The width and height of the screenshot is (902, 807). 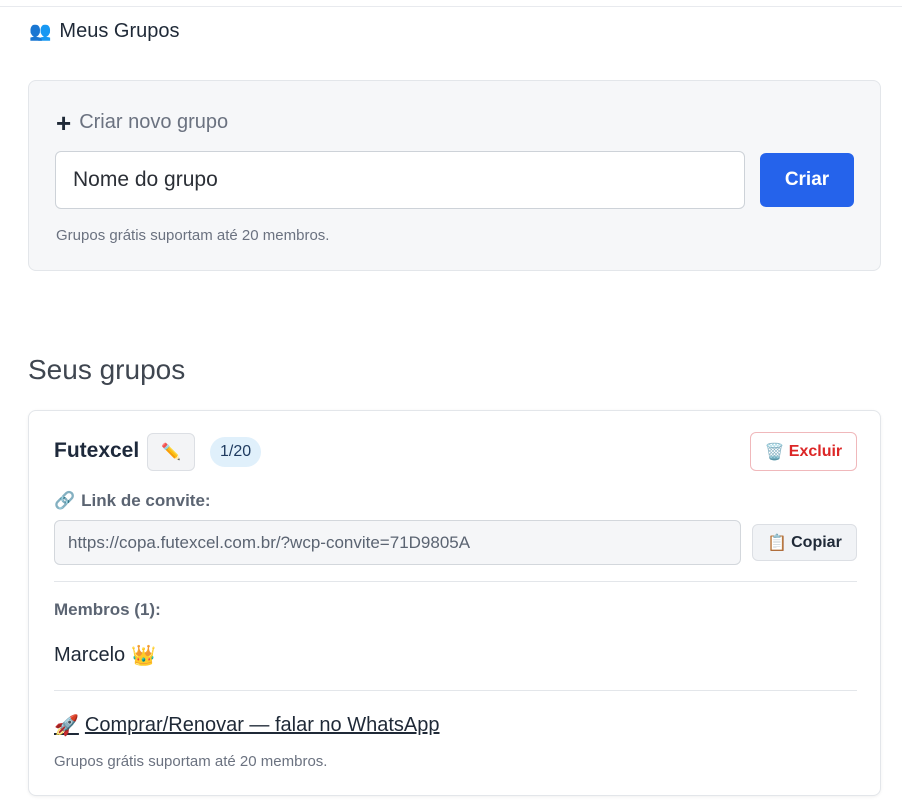 What do you see at coordinates (64, 122) in the screenshot?
I see `plus-icon: +` at bounding box center [64, 122].